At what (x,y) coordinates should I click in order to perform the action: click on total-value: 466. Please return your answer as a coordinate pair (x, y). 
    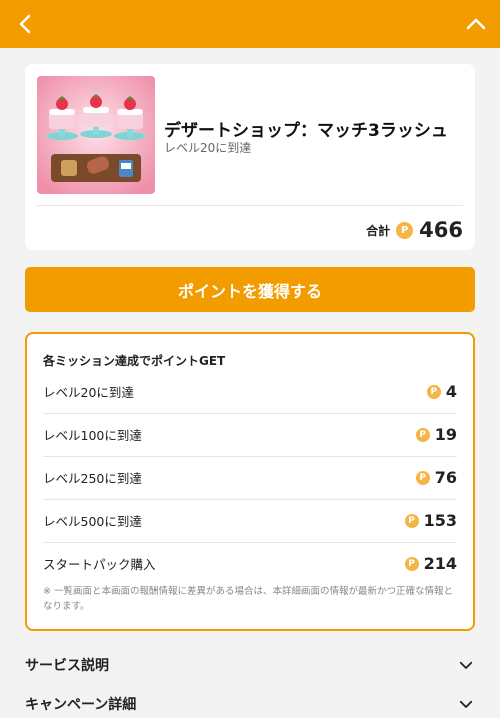
    Looking at the image, I should click on (441, 230).